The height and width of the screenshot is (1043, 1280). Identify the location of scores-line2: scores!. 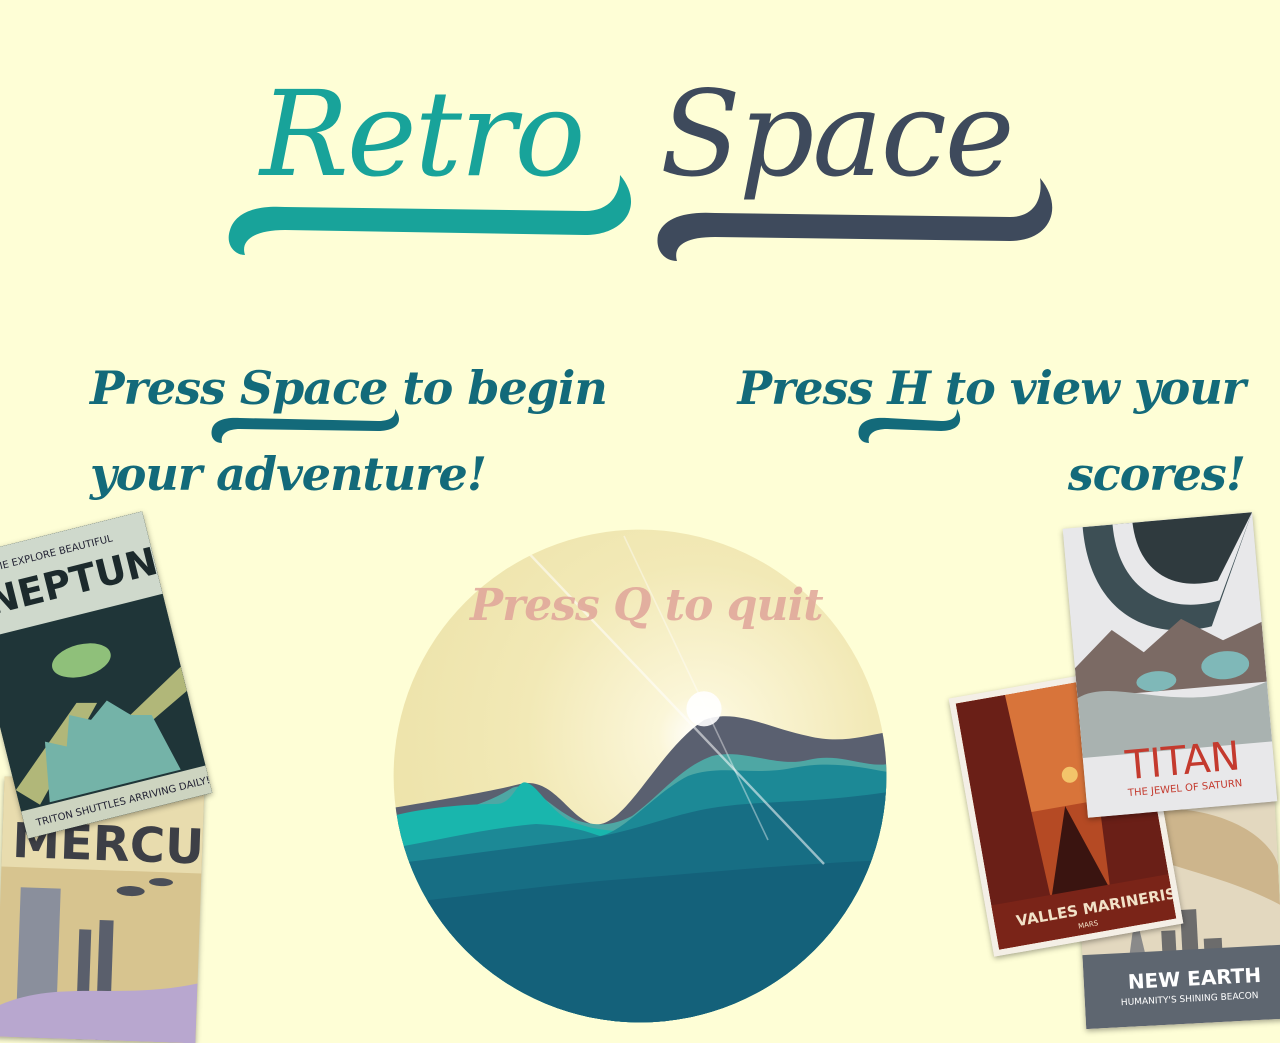
(1156, 474).